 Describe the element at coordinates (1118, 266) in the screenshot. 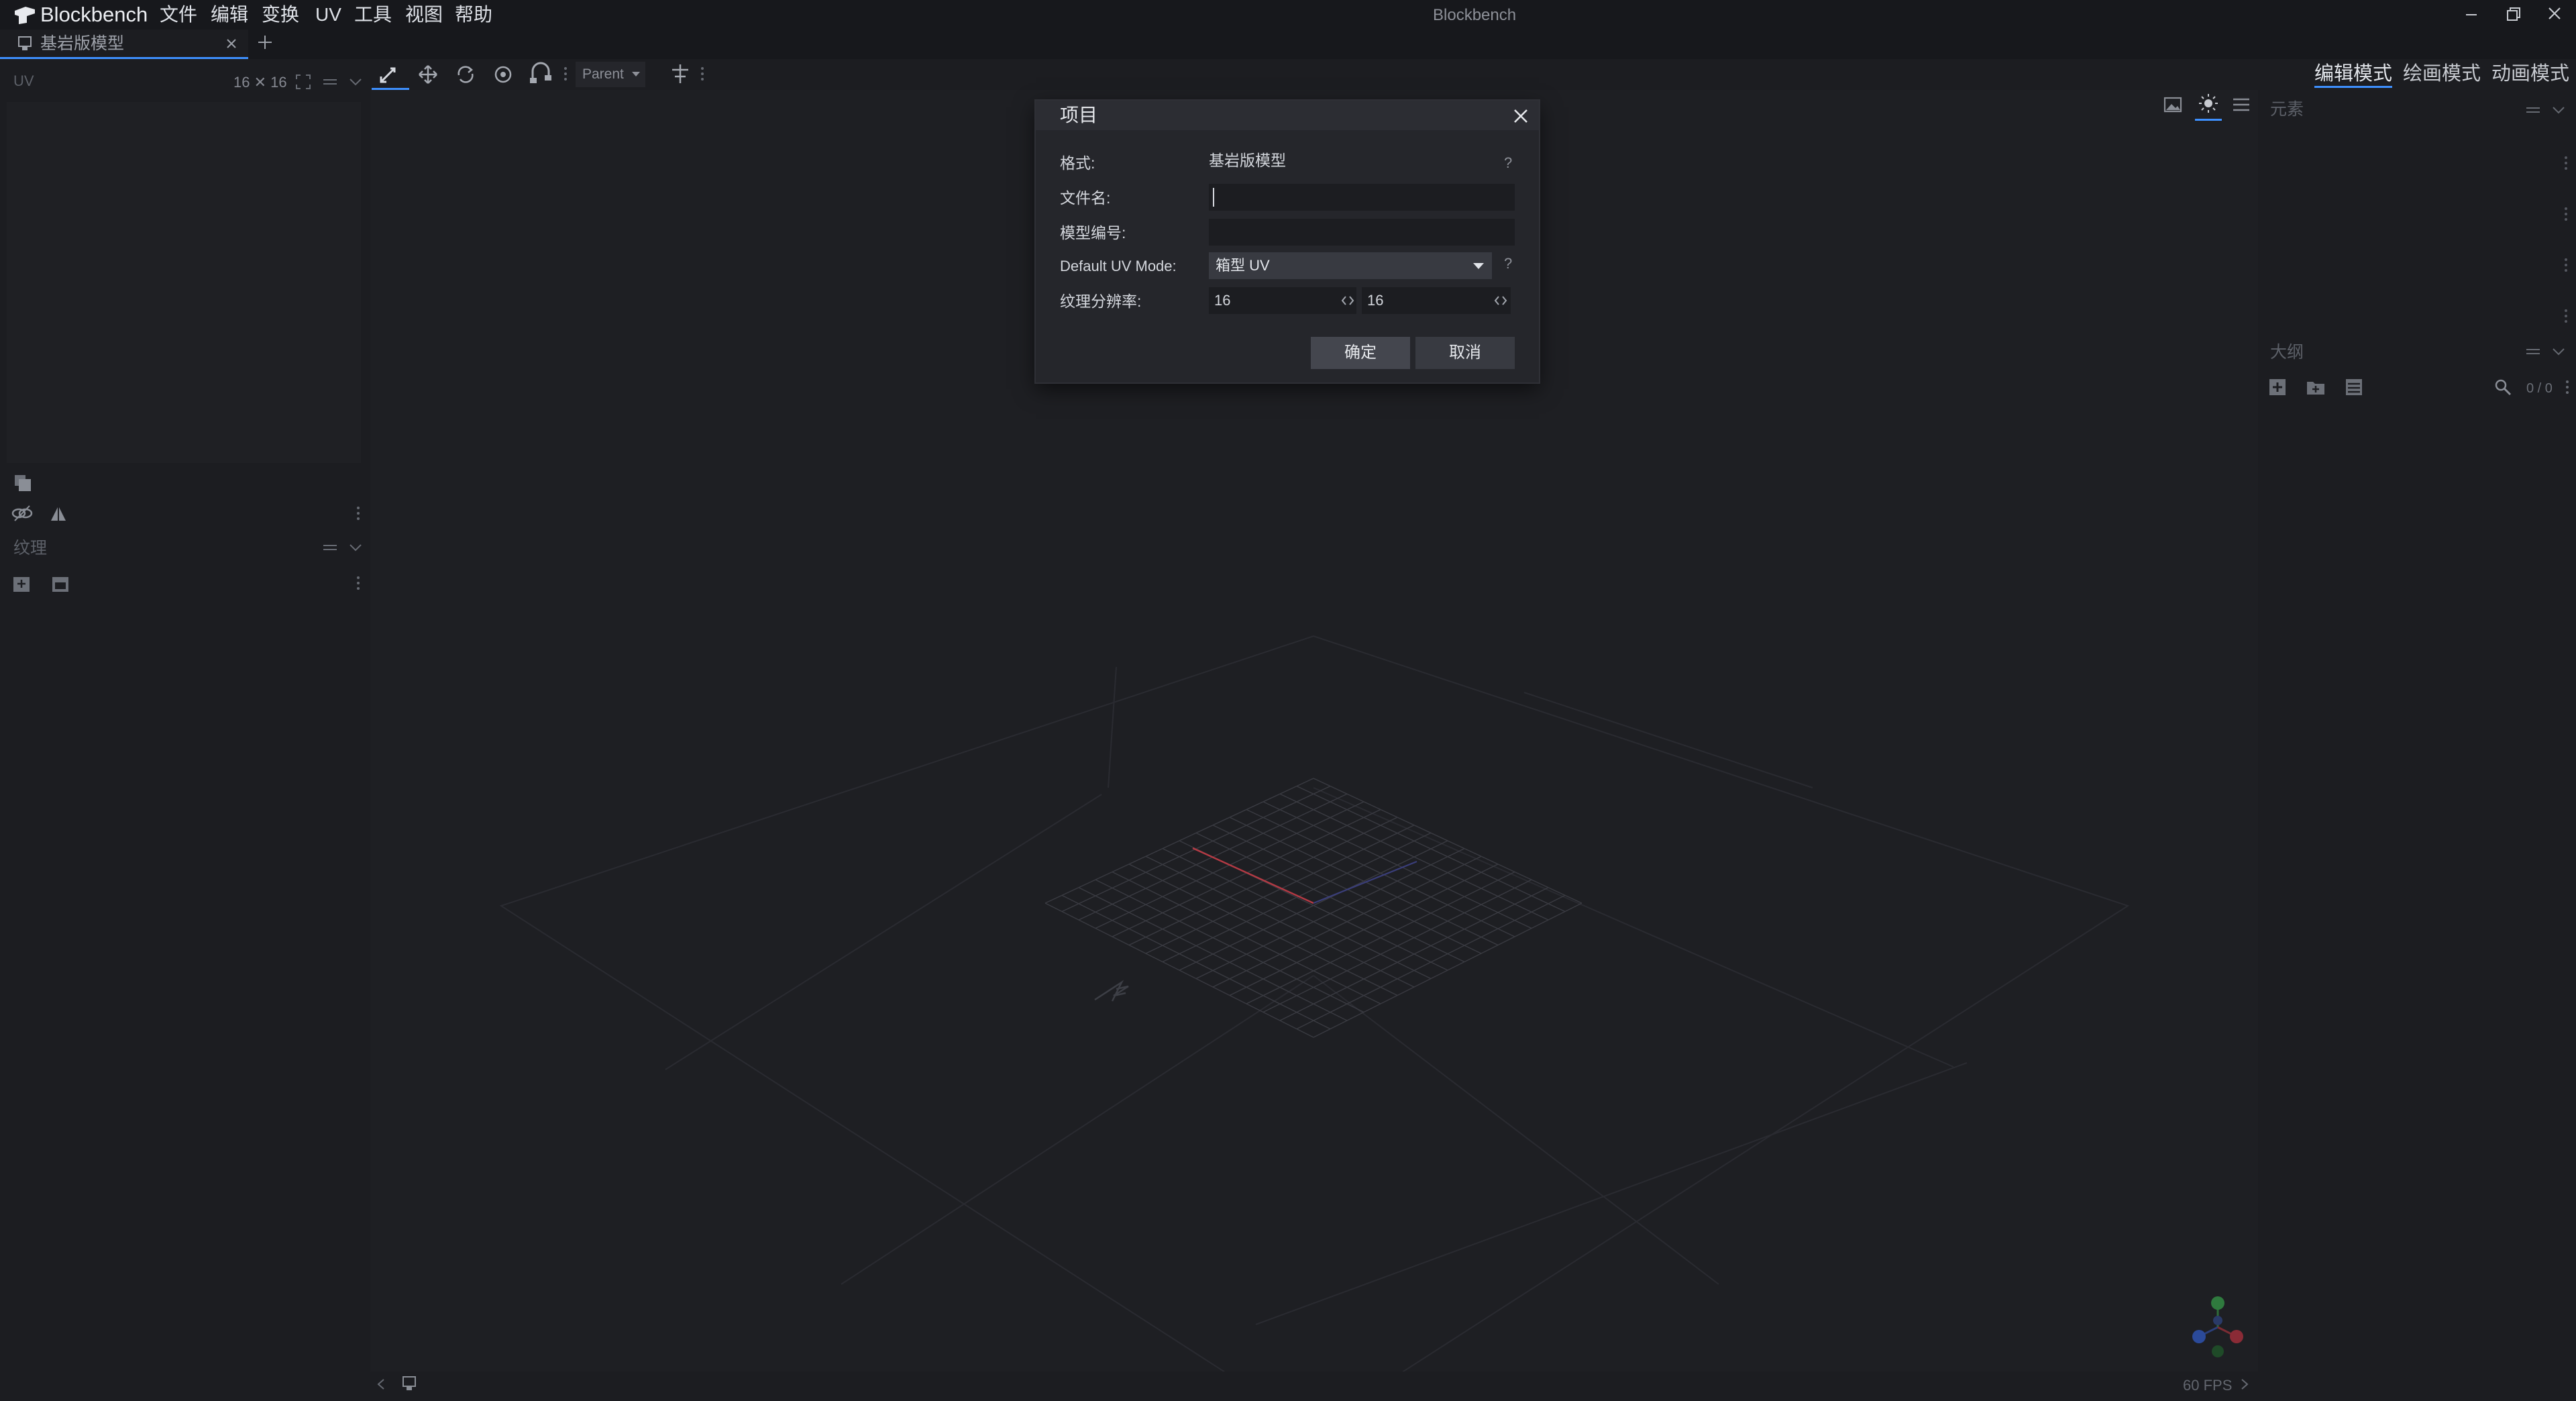

I see `uv-mode-label: Default UV Mode:` at that location.